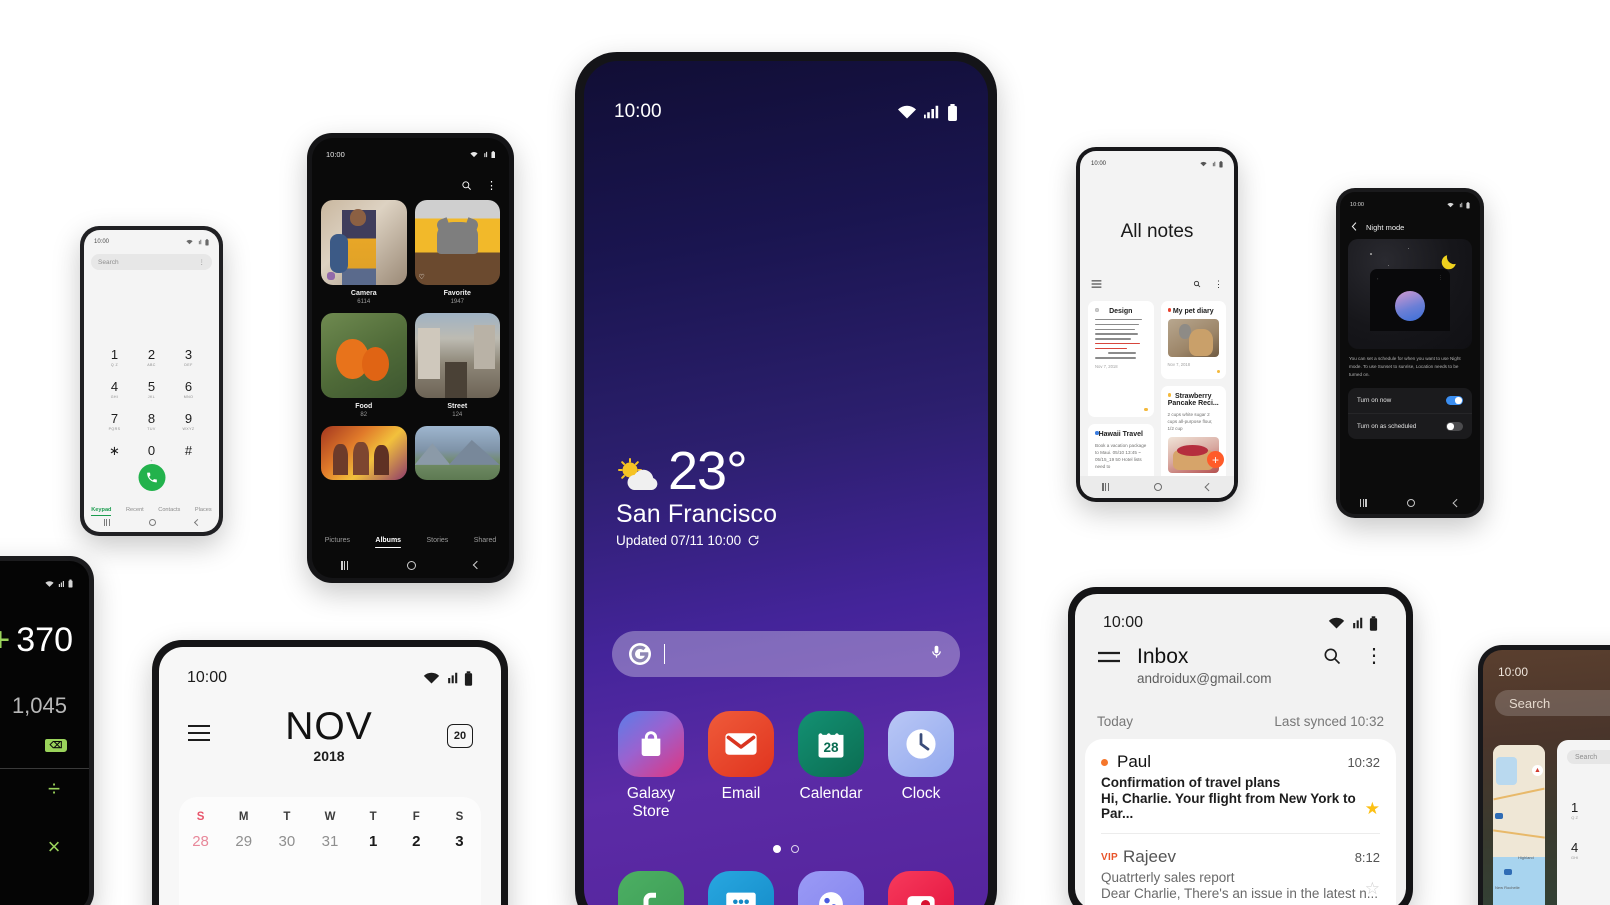  I want to click on star-icon: ☆, so click(1372, 889).